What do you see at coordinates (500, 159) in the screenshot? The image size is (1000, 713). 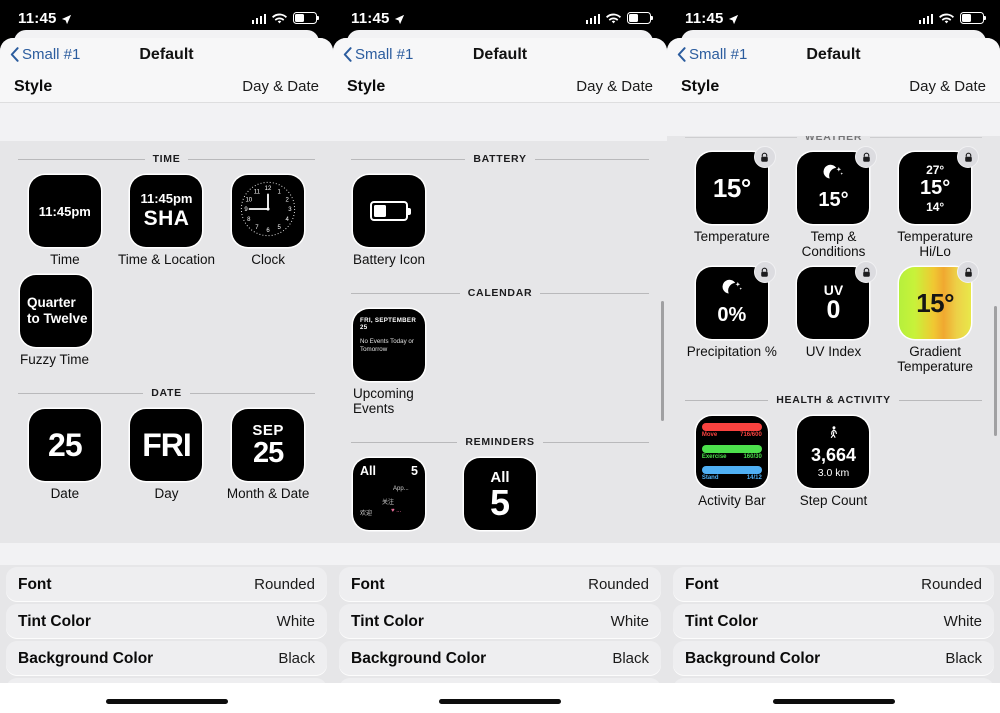 I see `section-title-battery: BATTERY` at bounding box center [500, 159].